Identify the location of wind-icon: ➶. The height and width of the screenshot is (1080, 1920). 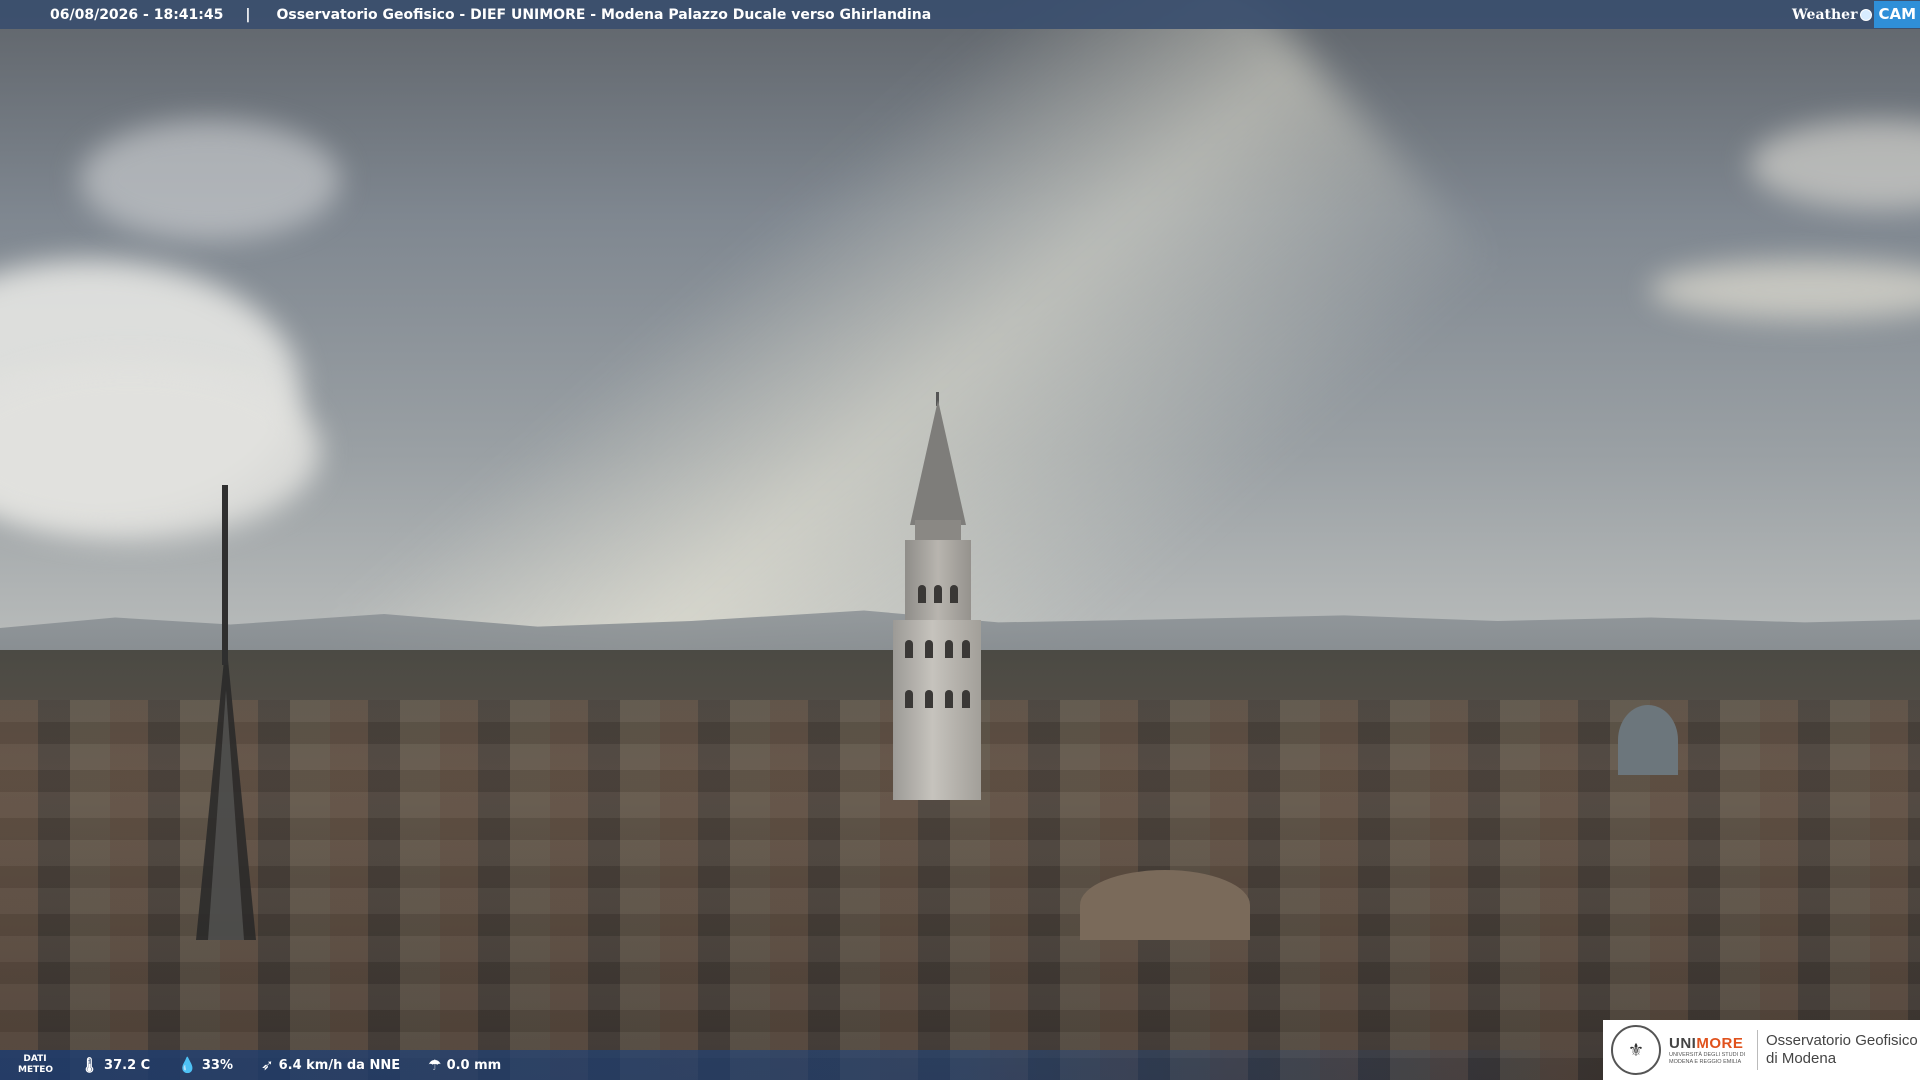
(267, 1065).